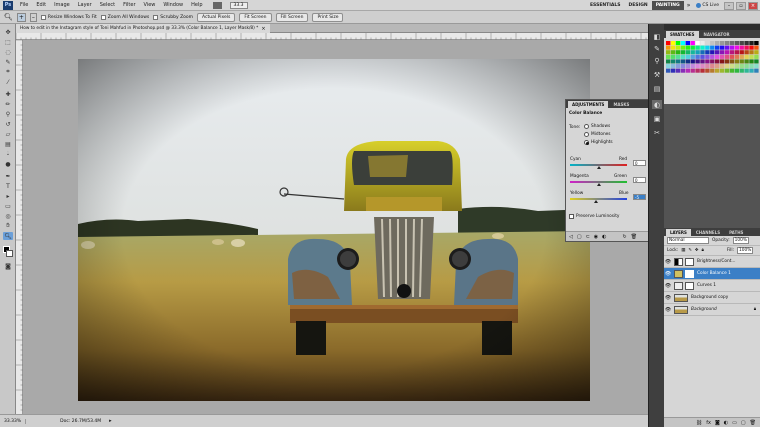 Image resolution: width=760 pixels, height=427 pixels. Describe the element at coordinates (657, 60) in the screenshot. I see `clone-source-icon: ⚲` at that location.